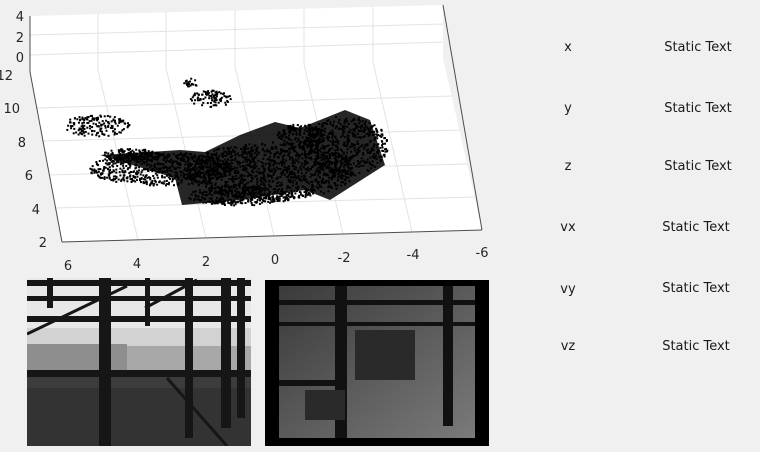 The height and width of the screenshot is (452, 760). I want to click on readout-value-vy: Static Text, so click(696, 288).